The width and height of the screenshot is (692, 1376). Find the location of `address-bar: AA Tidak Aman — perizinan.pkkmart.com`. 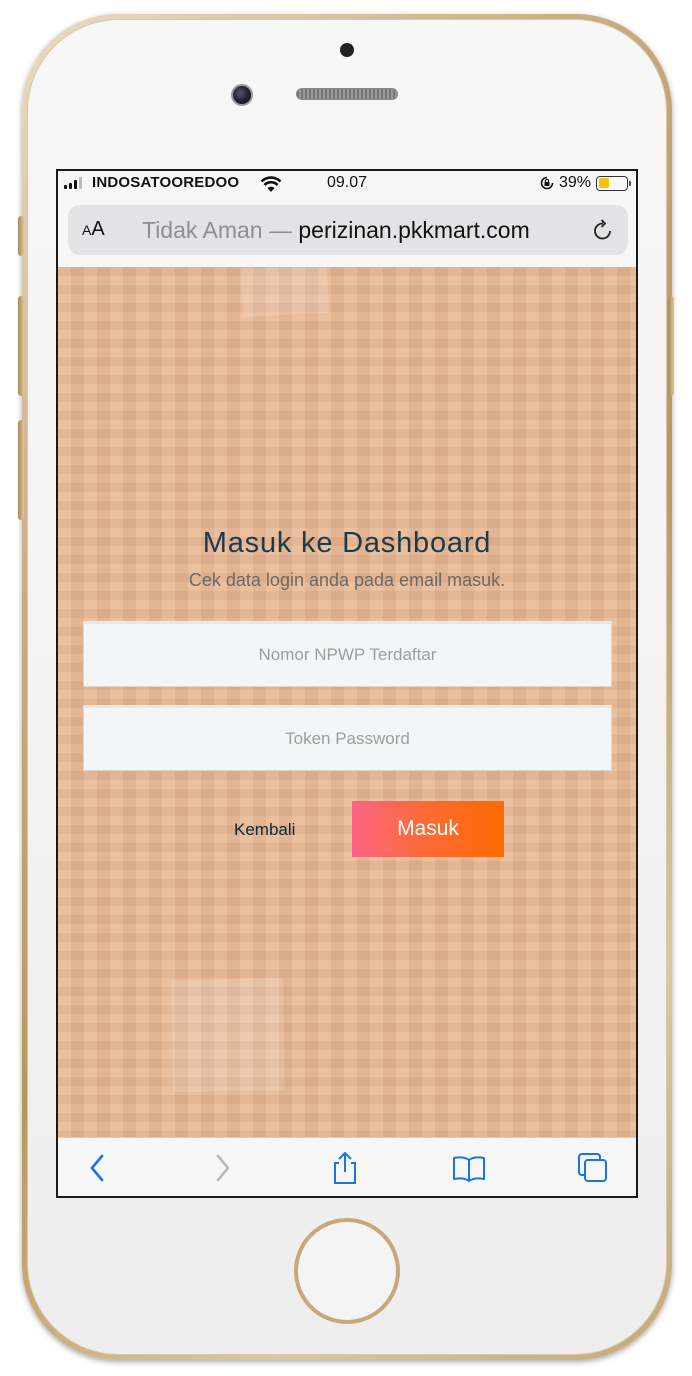

address-bar: AA Tidak Aman — perizinan.pkkmart.com is located at coordinates (348, 230).